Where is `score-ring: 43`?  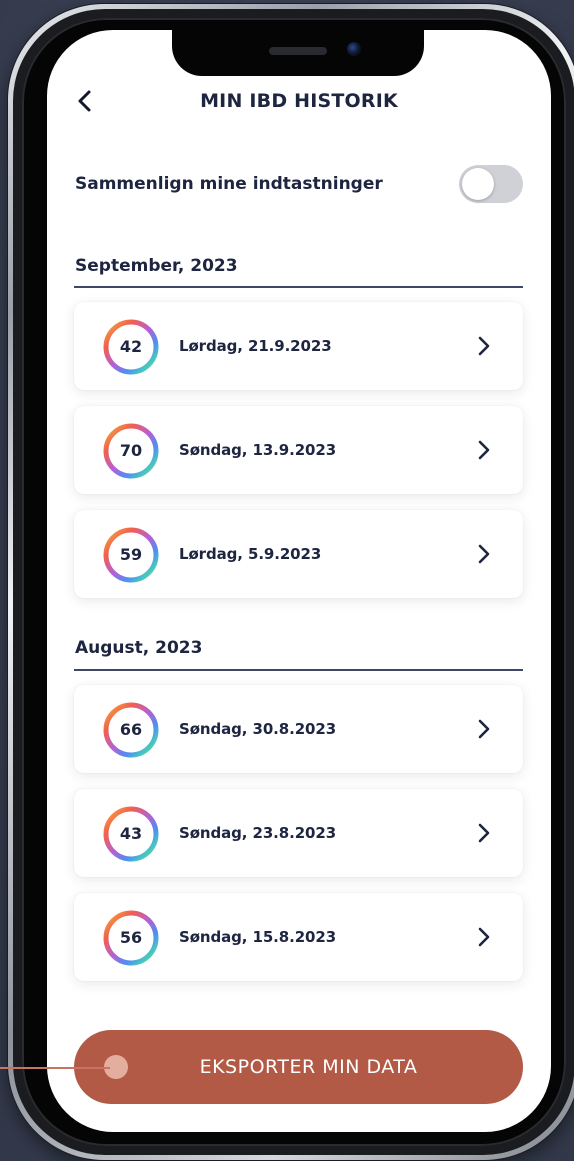
score-ring: 43 is located at coordinates (131, 834).